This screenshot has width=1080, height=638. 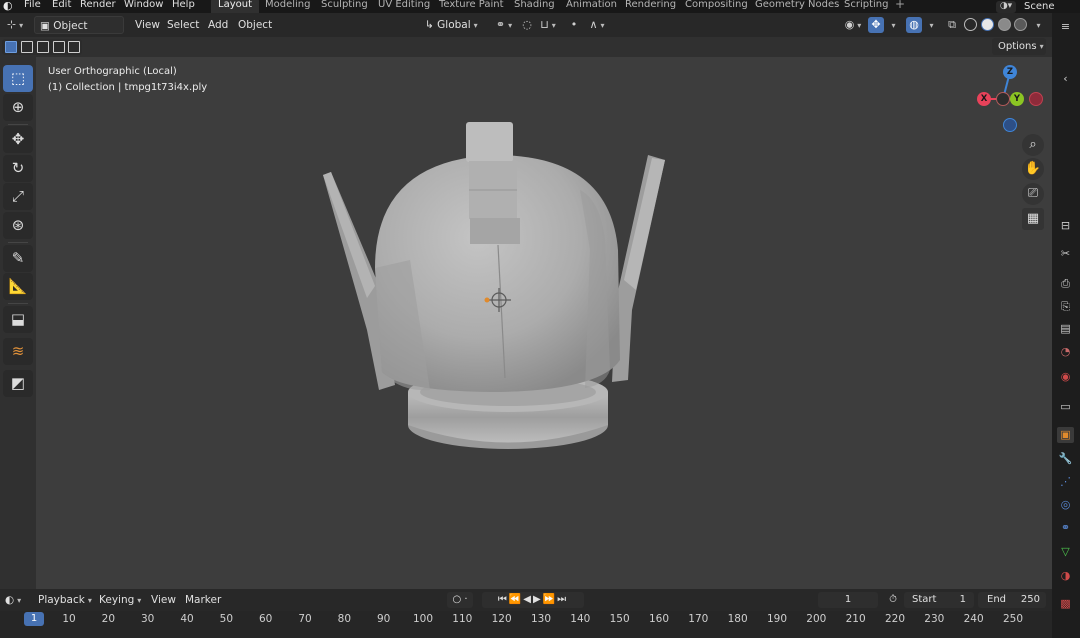 What do you see at coordinates (984, 99) in the screenshot?
I see `gizmo-x-axis: X` at bounding box center [984, 99].